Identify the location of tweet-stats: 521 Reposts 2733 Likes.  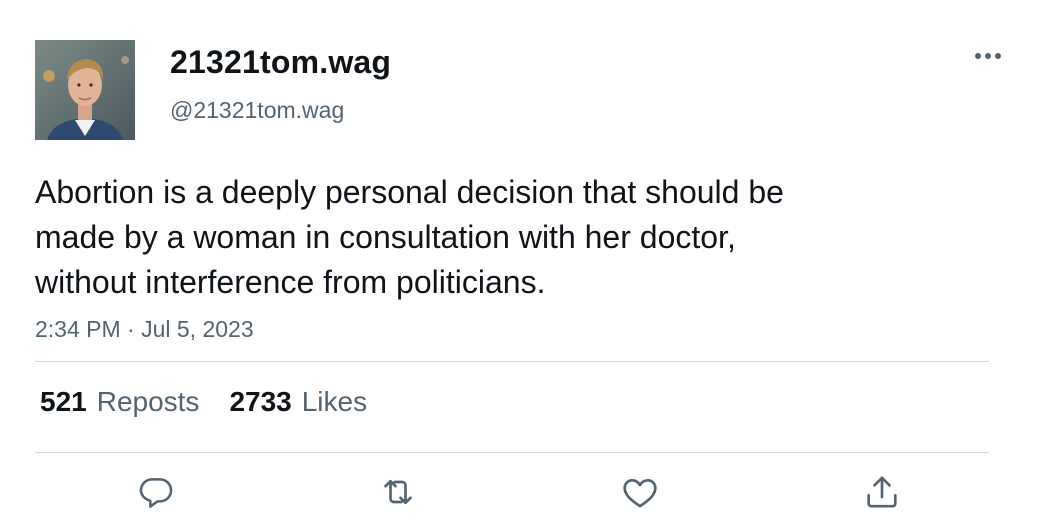
(203, 402).